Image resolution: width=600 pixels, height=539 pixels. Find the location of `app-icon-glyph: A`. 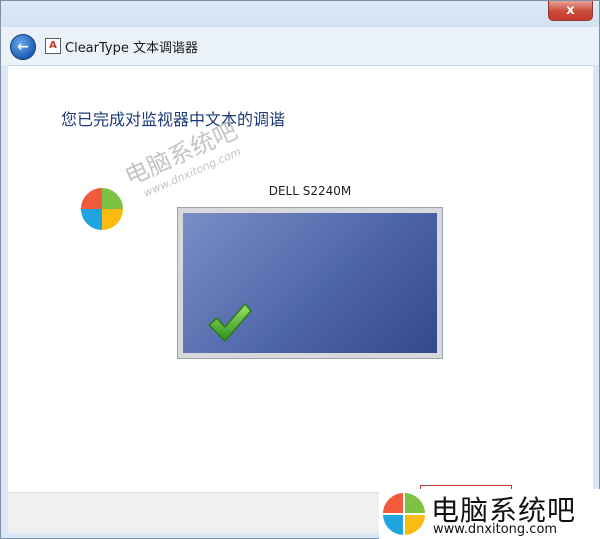

app-icon-glyph: A is located at coordinates (53, 45).